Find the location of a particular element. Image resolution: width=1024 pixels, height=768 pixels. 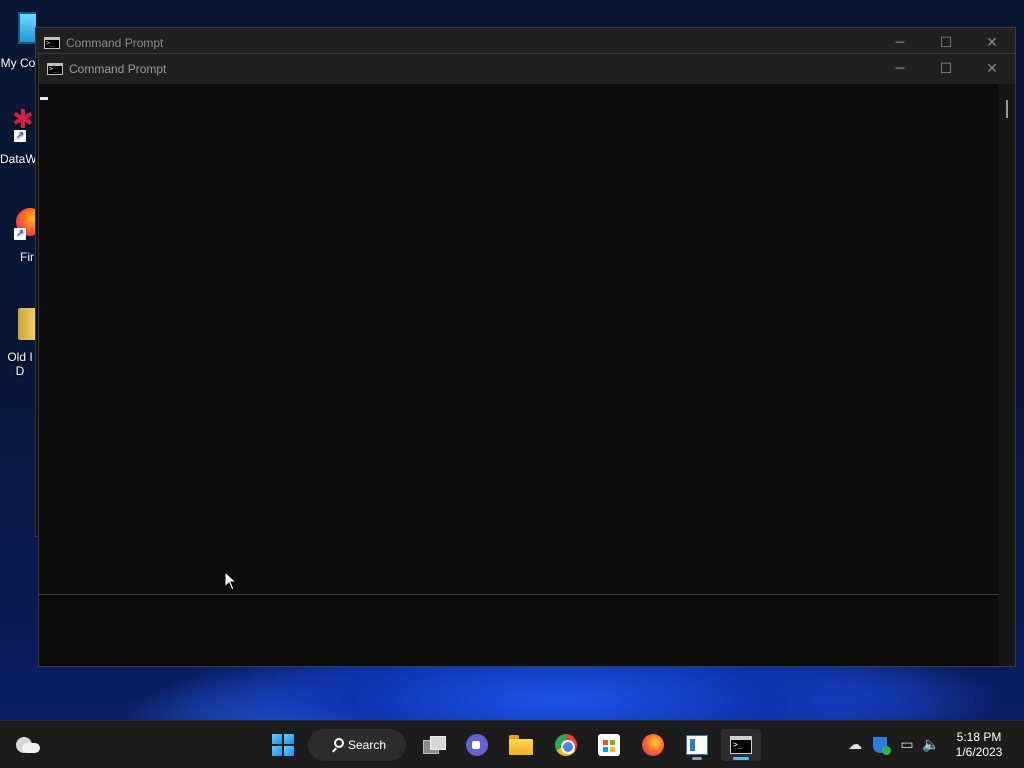

clock-time: 5:18 PM is located at coordinates (979, 737).